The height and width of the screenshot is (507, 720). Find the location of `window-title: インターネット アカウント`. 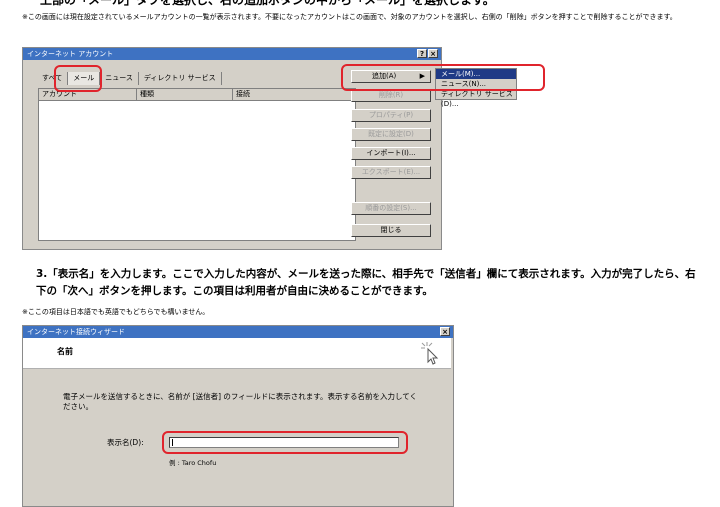

window-title: インターネット アカウント is located at coordinates (70, 54).